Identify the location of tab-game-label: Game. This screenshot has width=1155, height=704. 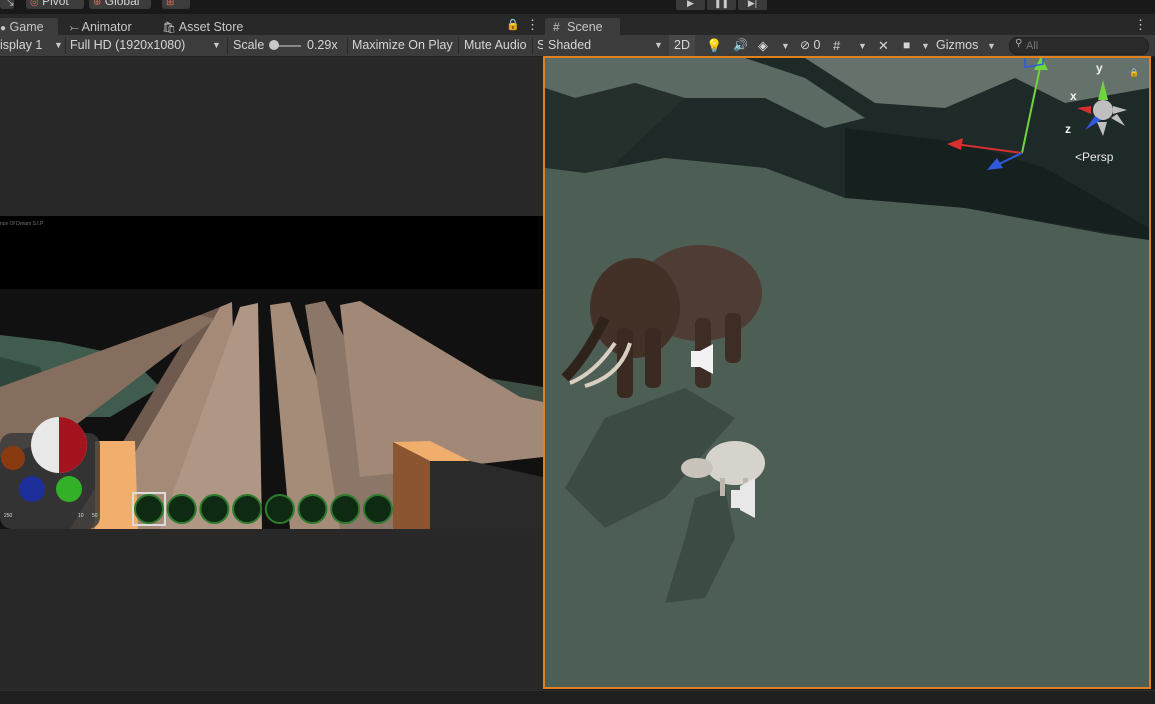
(26, 27).